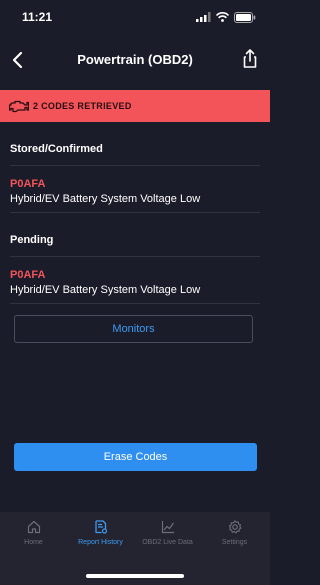 This screenshot has width=320, height=585. I want to click on tab-settings: Settings, so click(234, 533).